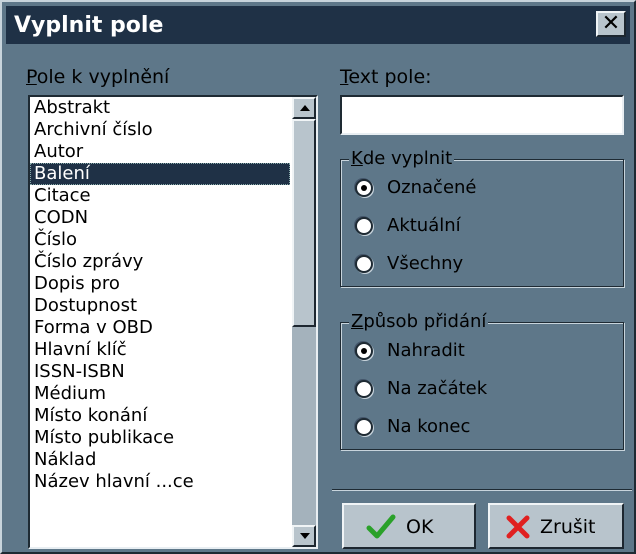  I want to click on radio-label: Nahradit, so click(426, 350).